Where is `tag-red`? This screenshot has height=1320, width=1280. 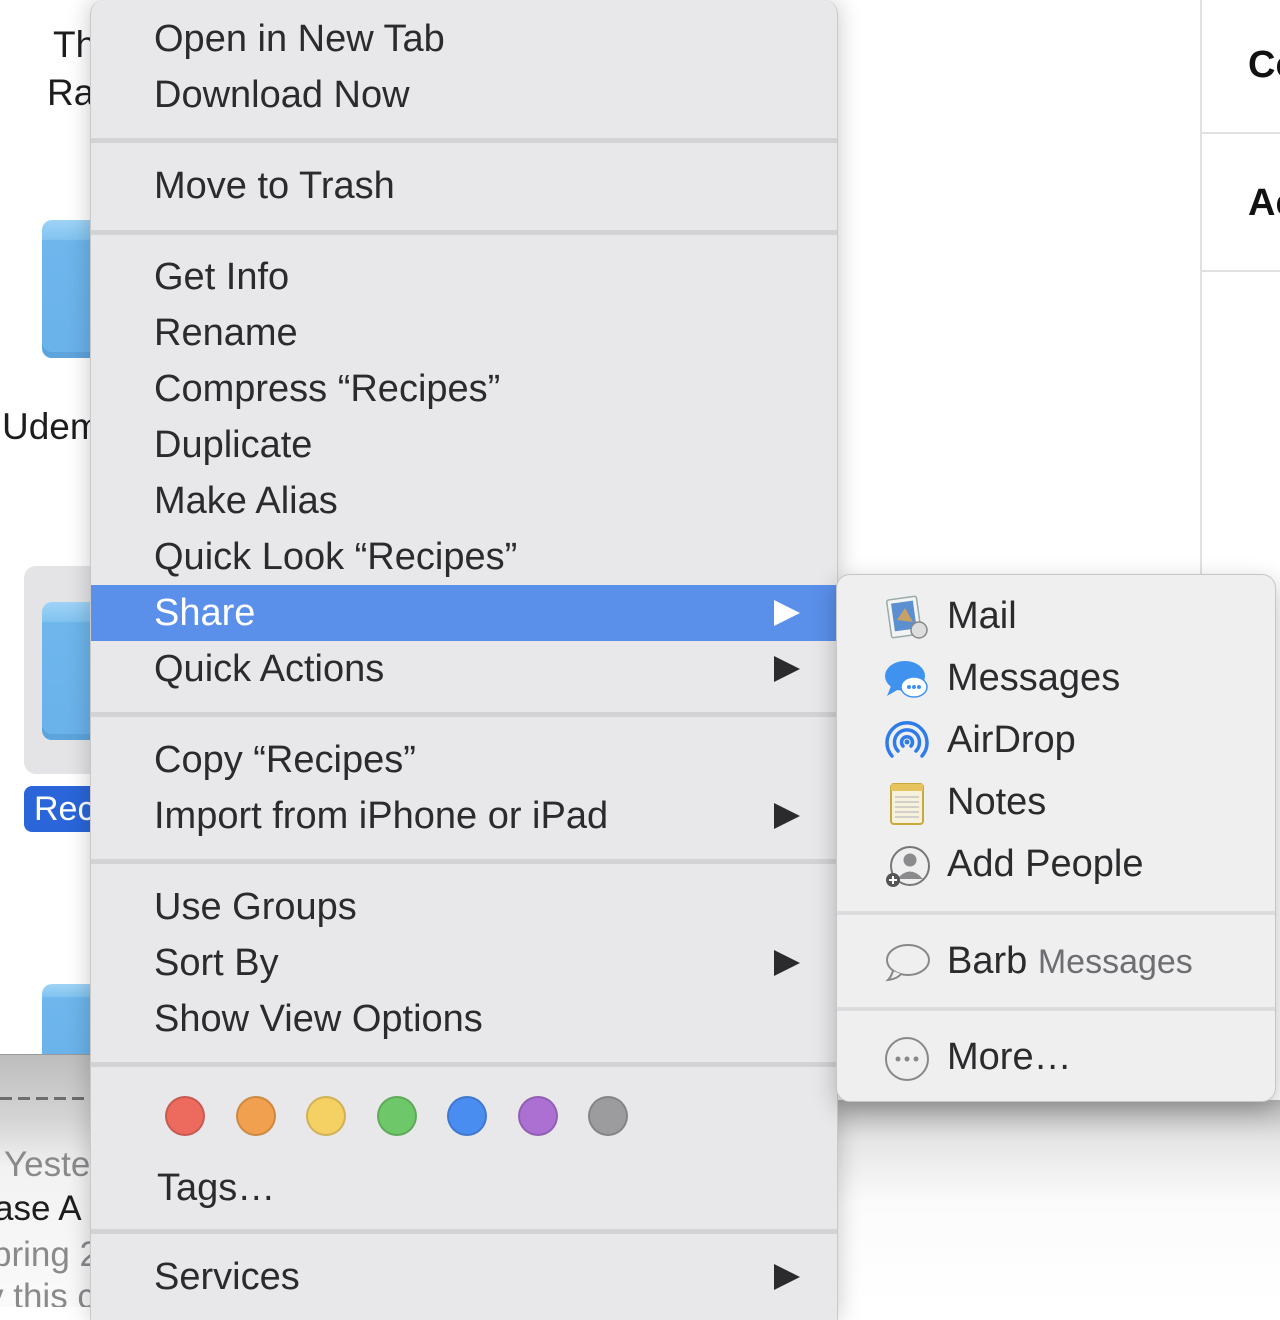 tag-red is located at coordinates (185, 1116).